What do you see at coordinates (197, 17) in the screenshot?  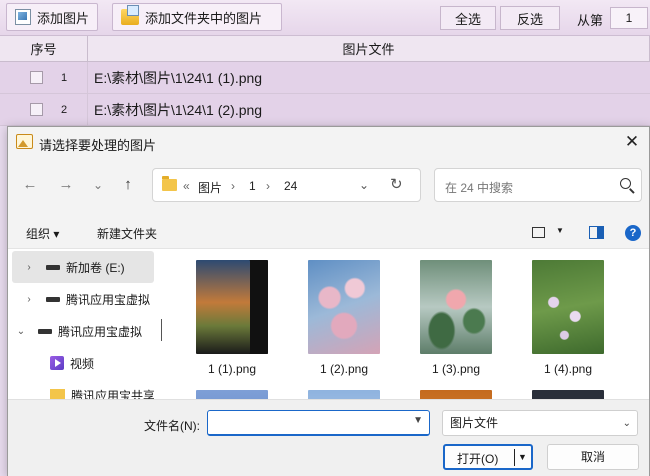 I see `add-folder-button: 添加文件夹中的图片` at bounding box center [197, 17].